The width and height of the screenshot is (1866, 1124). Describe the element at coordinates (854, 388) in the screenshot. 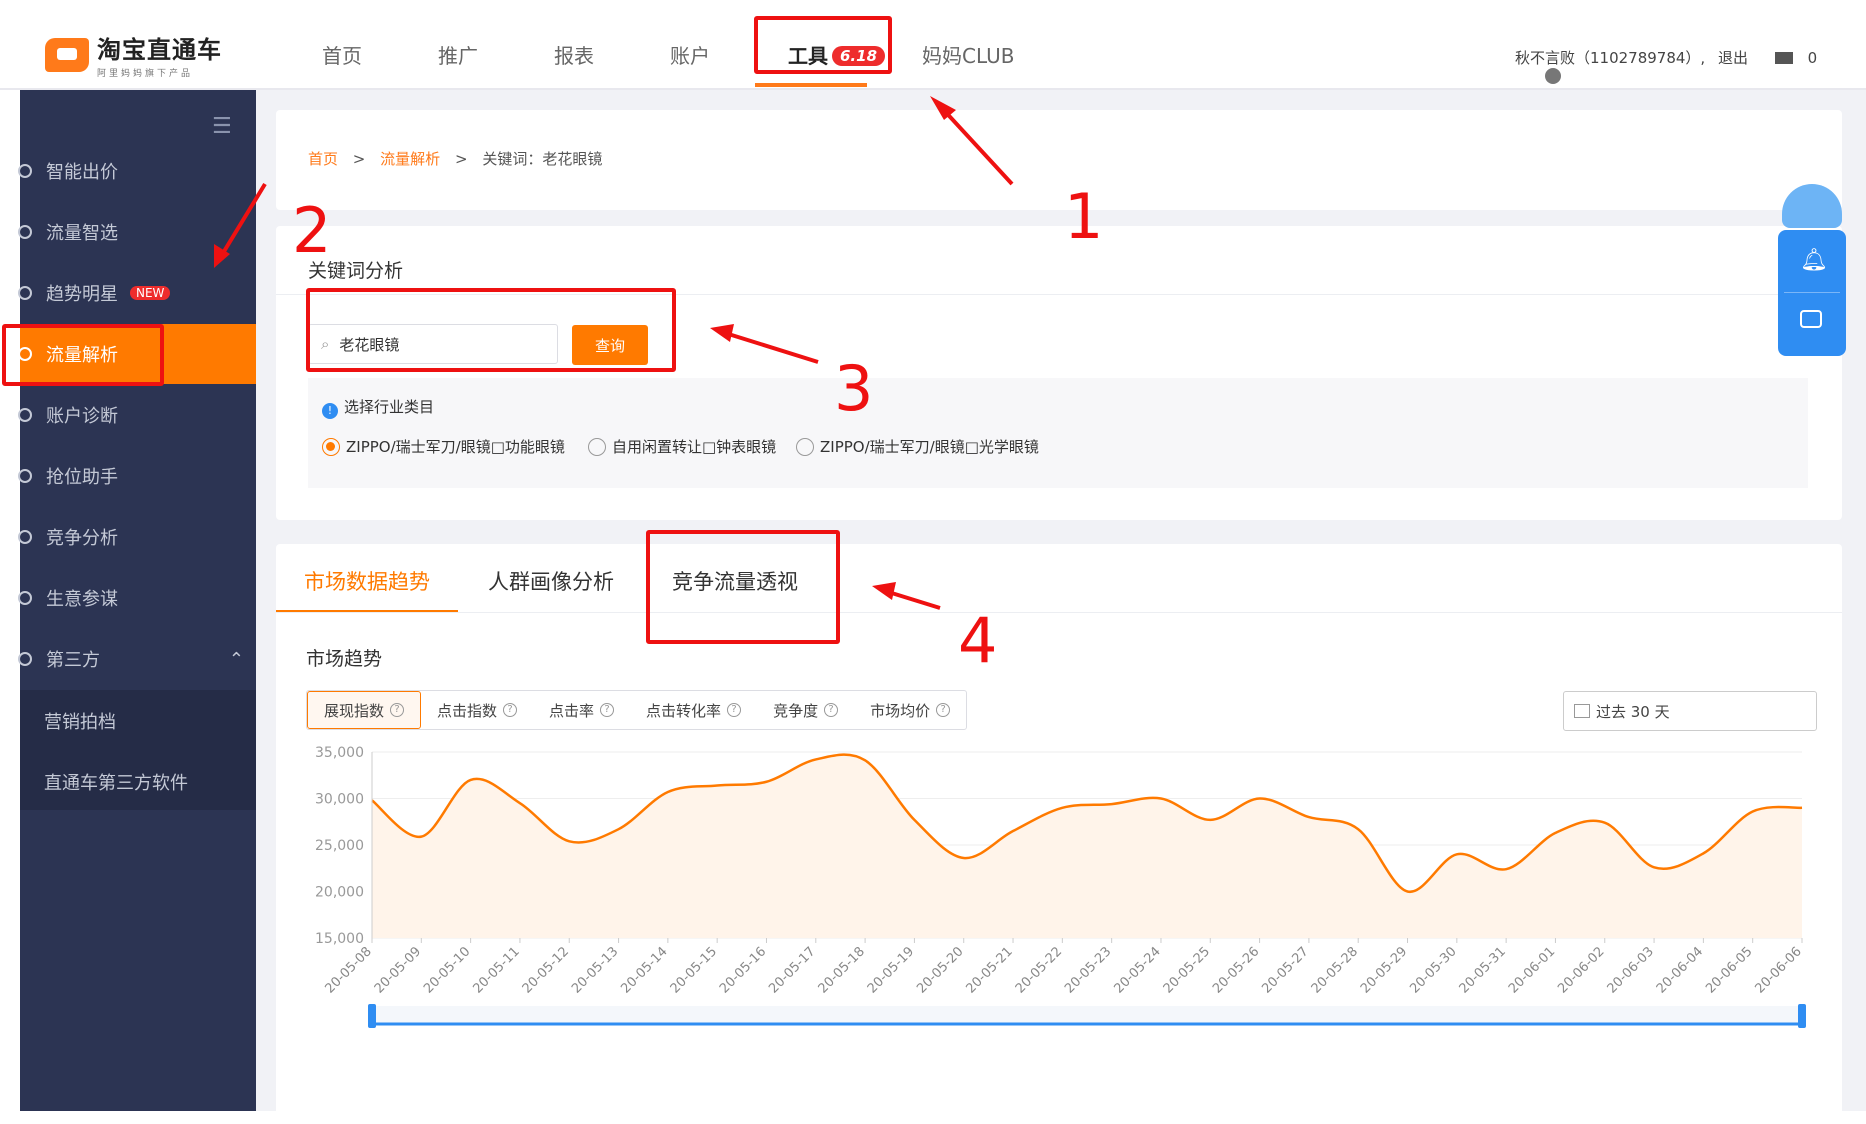

I see `annotation-number-3: 3` at that location.